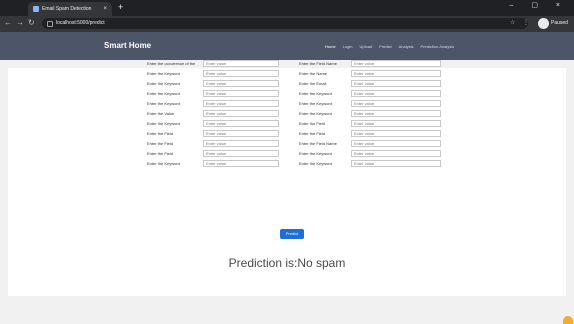 This screenshot has height=324, width=574. What do you see at coordinates (161, 113) in the screenshot?
I see `field-label: Enter the Value` at bounding box center [161, 113].